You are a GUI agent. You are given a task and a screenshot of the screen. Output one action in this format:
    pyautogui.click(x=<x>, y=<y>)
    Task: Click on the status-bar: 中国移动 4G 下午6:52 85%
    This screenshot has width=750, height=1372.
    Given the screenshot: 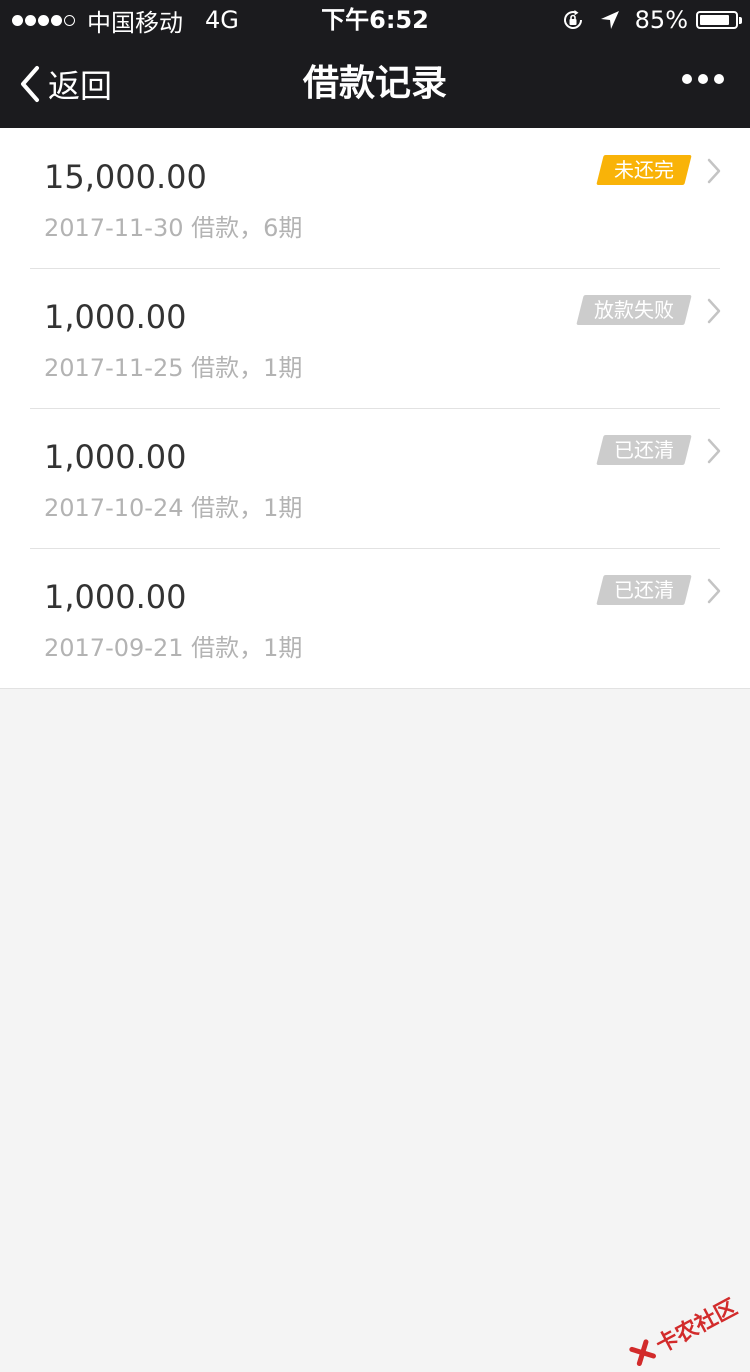 What is the action you would take?
    pyautogui.click(x=375, y=20)
    